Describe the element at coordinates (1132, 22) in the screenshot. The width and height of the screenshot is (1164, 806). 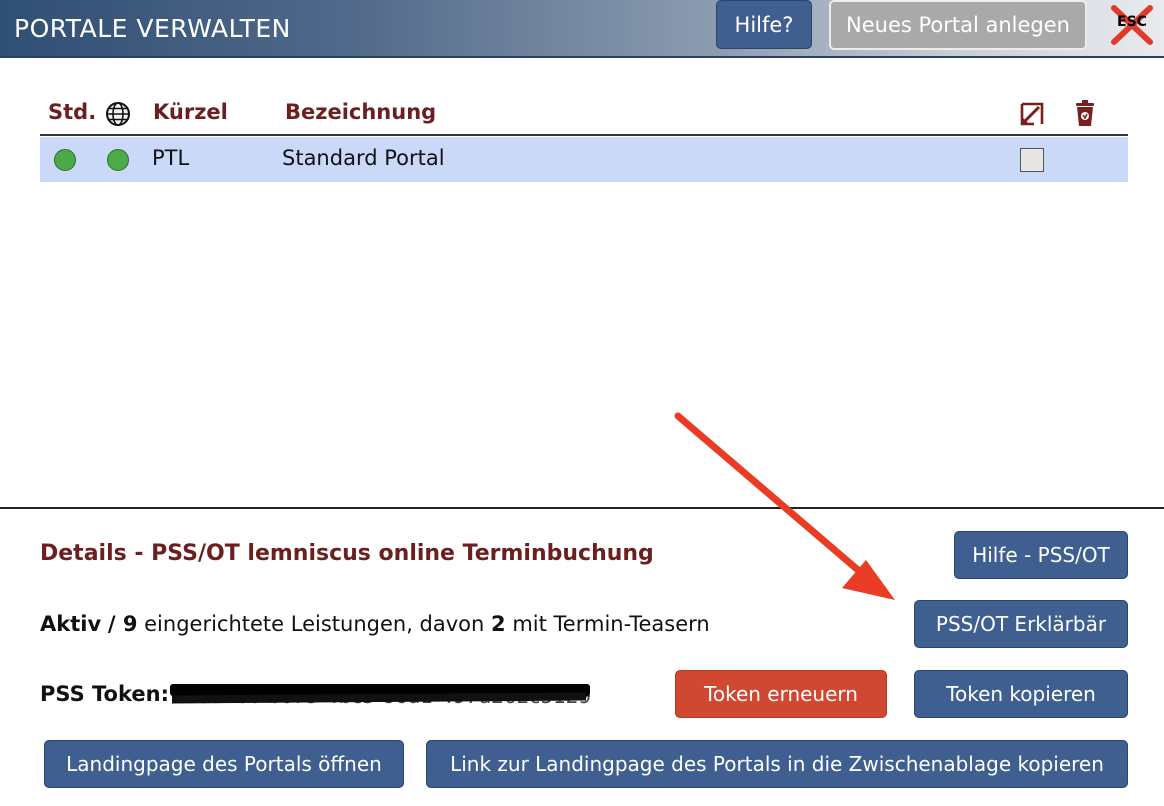
I see `esc-label: ESC` at that location.